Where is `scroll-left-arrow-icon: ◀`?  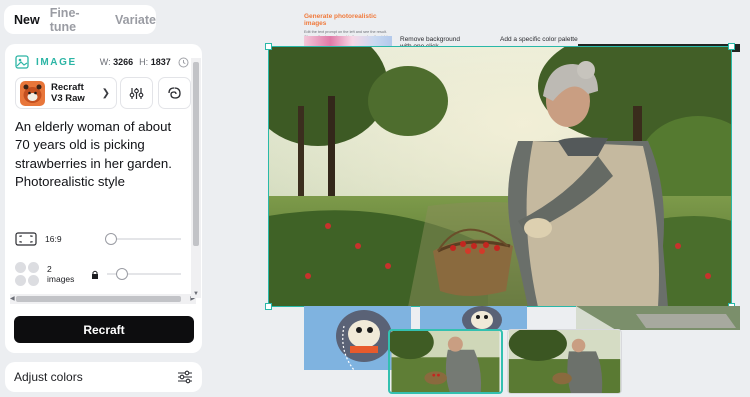
scroll-left-arrow-icon: ◀ is located at coordinates (12, 298).